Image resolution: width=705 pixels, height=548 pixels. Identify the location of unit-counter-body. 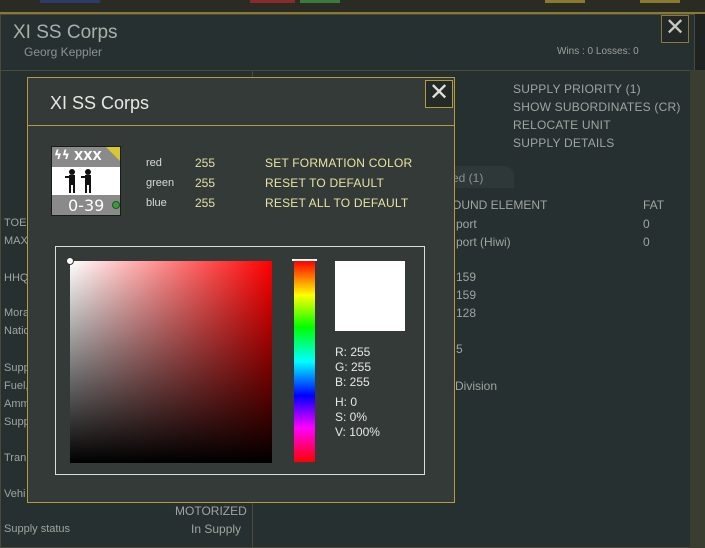
(86, 181).